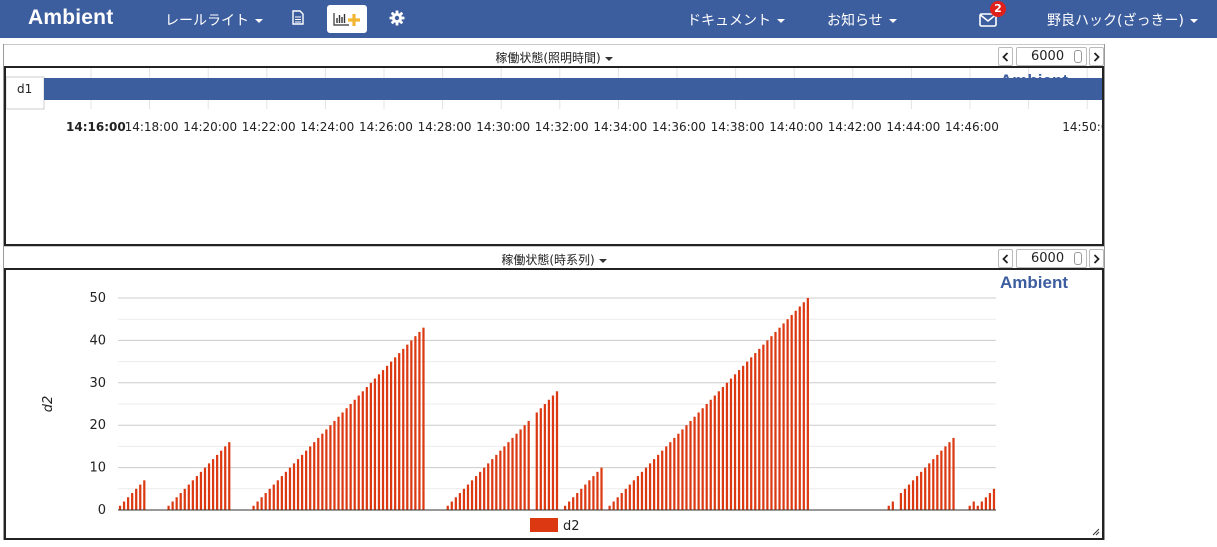  Describe the element at coordinates (736, 20) in the screenshot. I see `documents-menu: ドキュメント` at that location.